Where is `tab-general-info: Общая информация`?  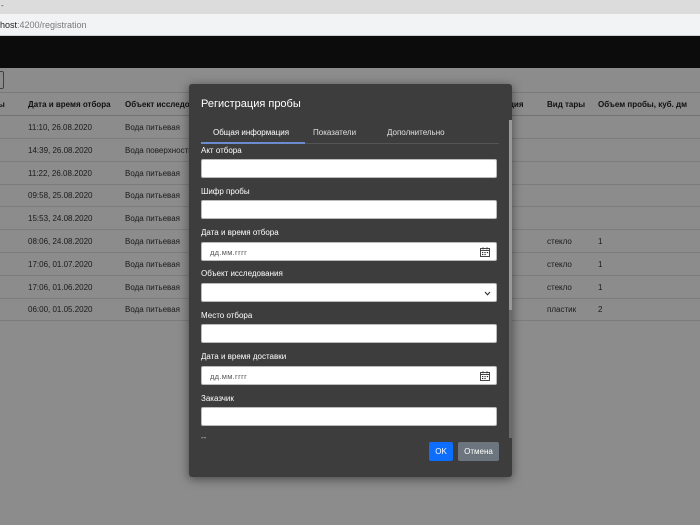 tab-general-info: Общая информация is located at coordinates (251, 132).